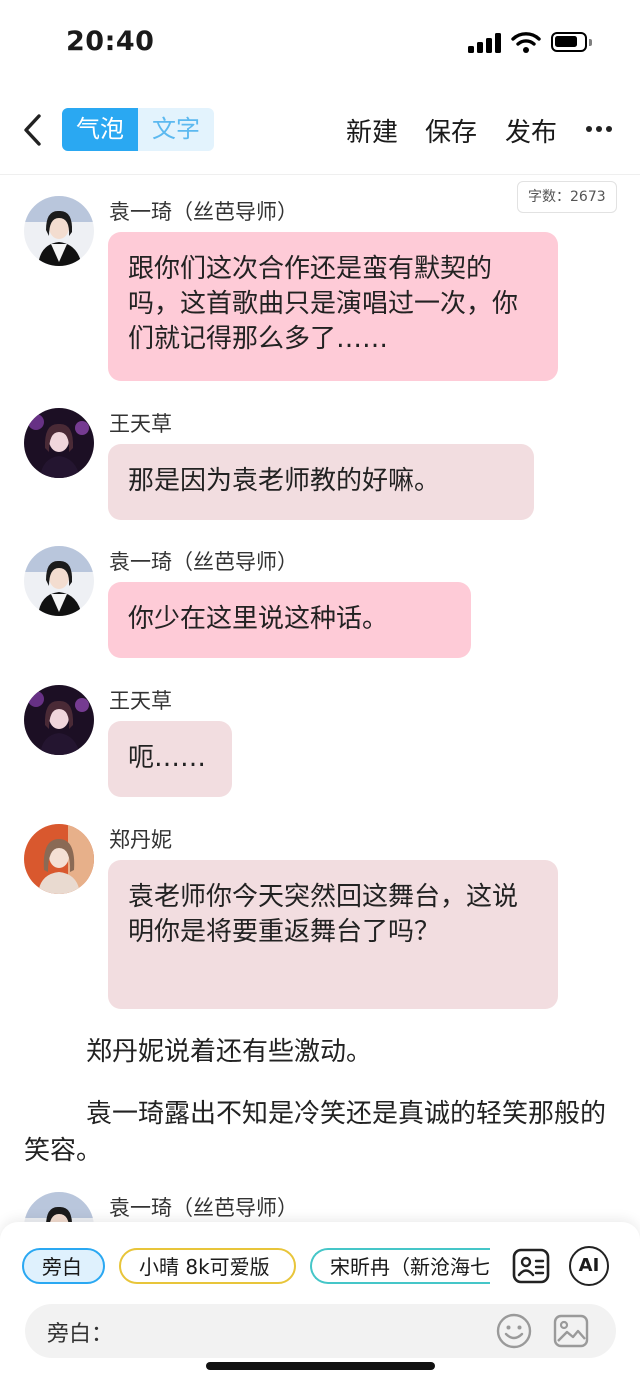 Image resolution: width=640 pixels, height=1385 pixels. Describe the element at coordinates (320, 130) in the screenshot. I see `editor-toolbar: 气泡 文字 新建 保存 发布` at that location.